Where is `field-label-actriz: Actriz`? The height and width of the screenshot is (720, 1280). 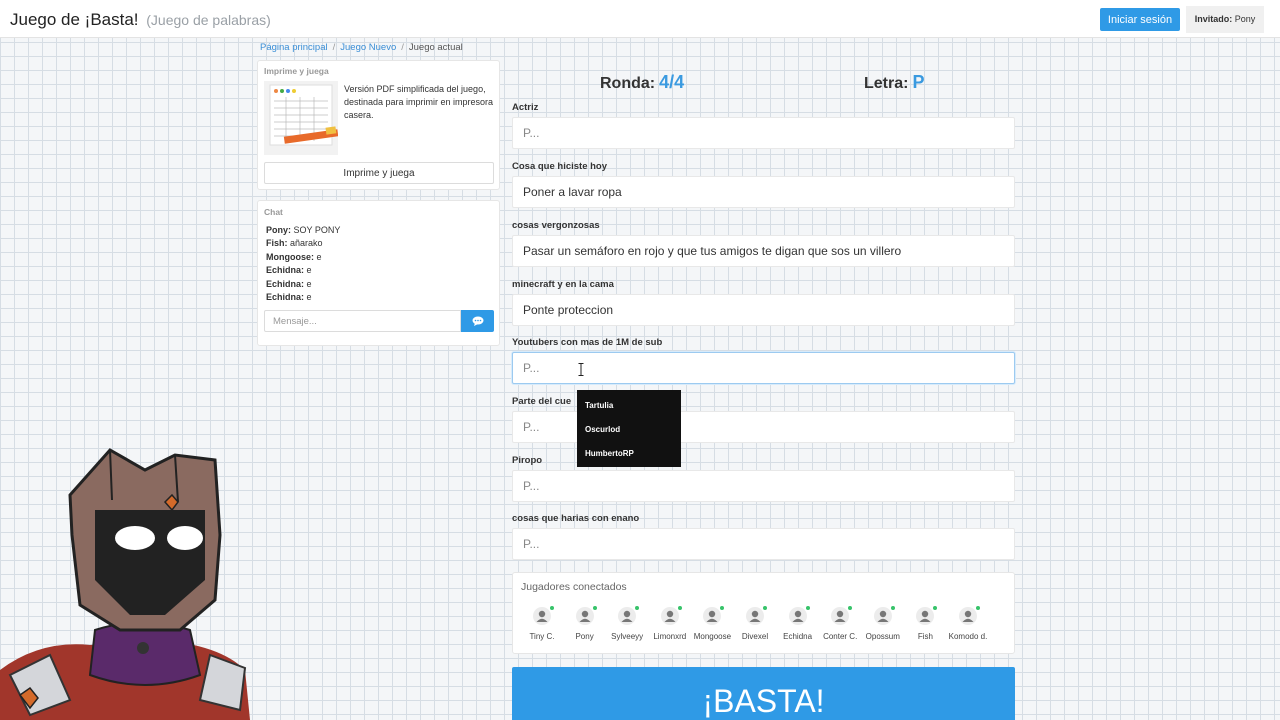
field-label-actriz: Actriz is located at coordinates (525, 107).